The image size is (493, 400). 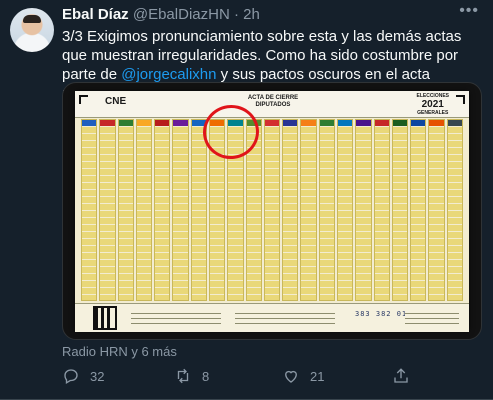 What do you see at coordinates (303, 376) in the screenshot?
I see `like-button: 21` at bounding box center [303, 376].